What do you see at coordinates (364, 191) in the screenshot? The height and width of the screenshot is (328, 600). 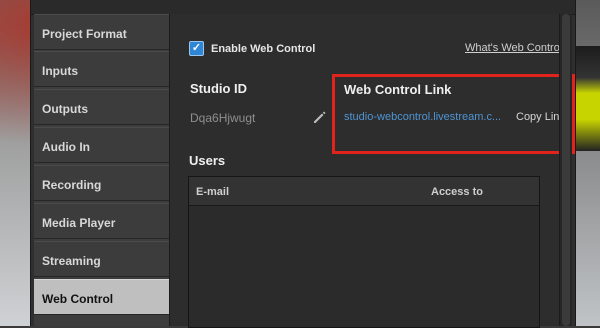 I see `users-table-header: E-mail Access to` at bounding box center [364, 191].